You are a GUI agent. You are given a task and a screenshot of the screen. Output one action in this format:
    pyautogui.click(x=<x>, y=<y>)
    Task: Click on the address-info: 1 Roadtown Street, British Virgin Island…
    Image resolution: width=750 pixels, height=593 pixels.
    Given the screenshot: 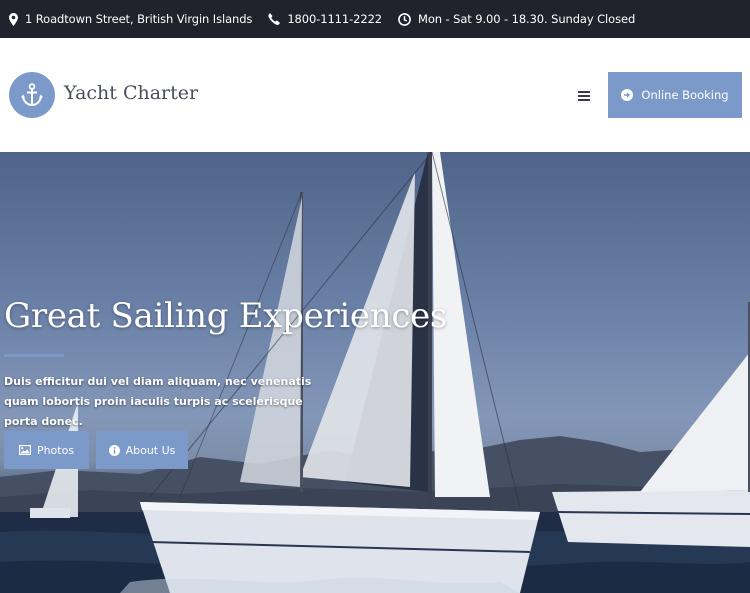 What is the action you would take?
    pyautogui.click(x=130, y=19)
    